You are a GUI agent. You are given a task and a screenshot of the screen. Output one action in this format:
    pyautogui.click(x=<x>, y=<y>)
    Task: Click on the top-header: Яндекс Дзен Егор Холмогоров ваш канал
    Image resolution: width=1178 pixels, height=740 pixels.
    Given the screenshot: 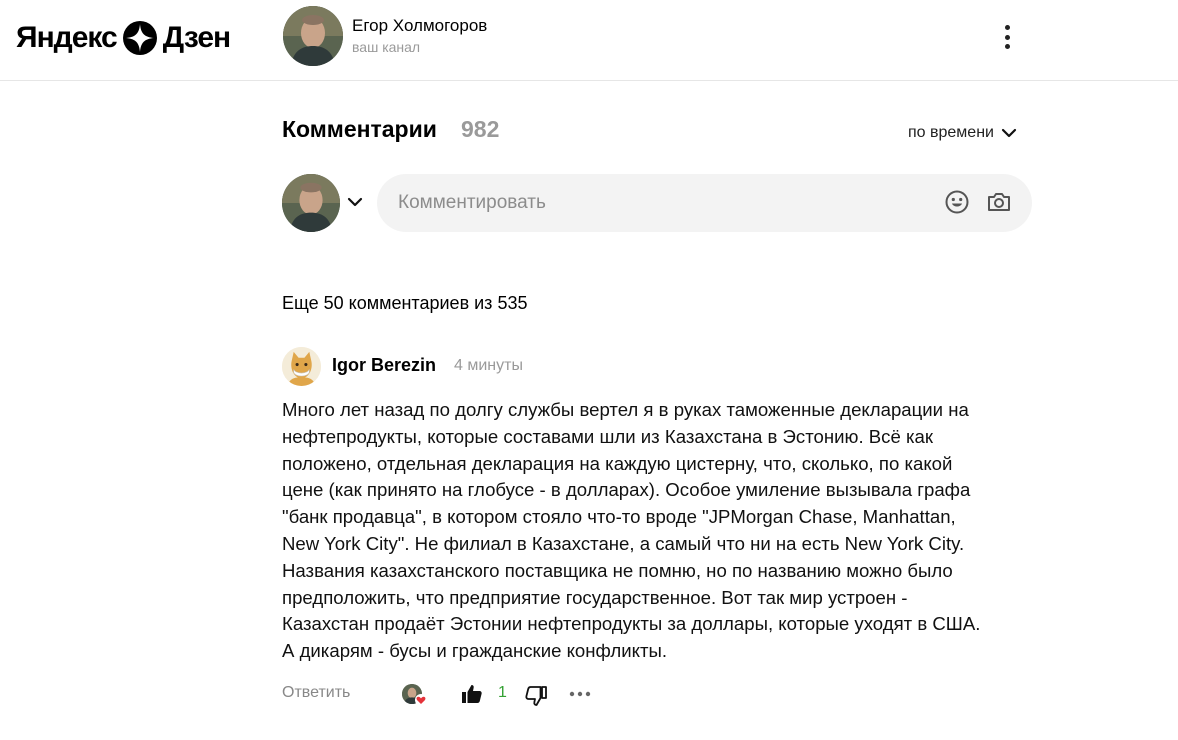 What is the action you would take?
    pyautogui.click(x=589, y=40)
    